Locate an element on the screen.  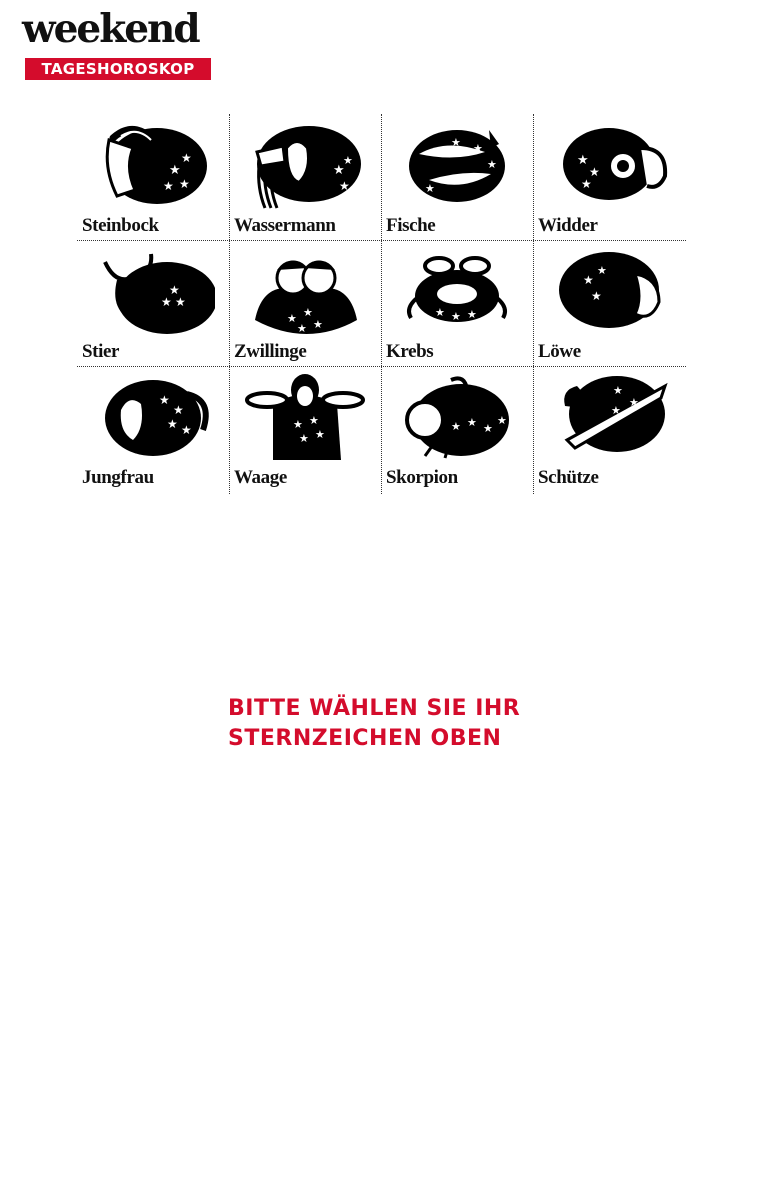
sign-label: Wassermann is located at coordinates (285, 225).